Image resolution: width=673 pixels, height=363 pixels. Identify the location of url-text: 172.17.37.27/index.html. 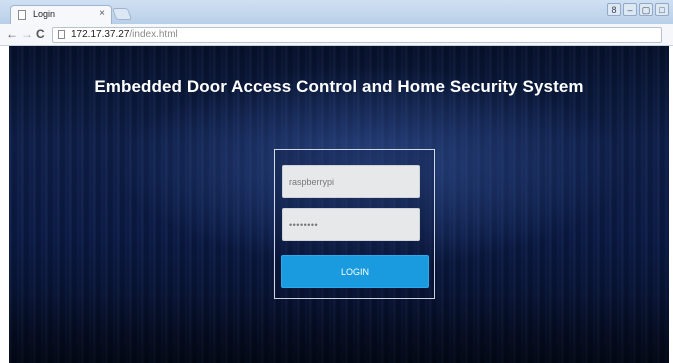
(124, 34).